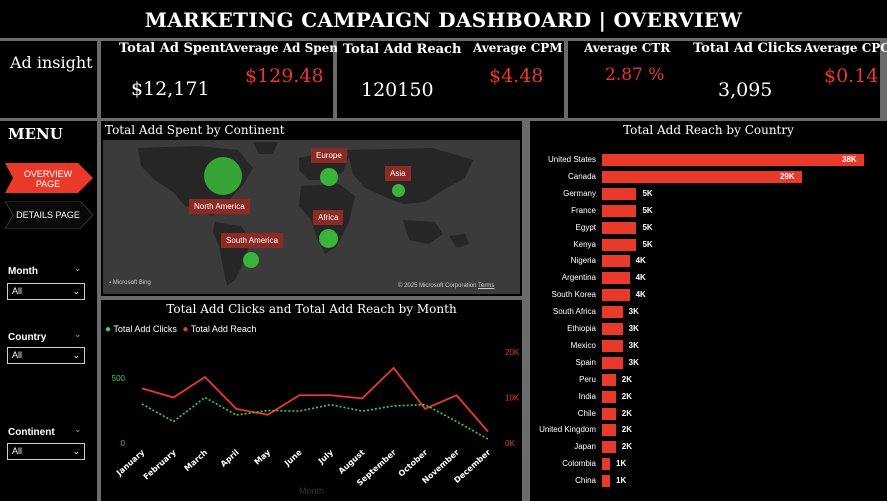 The image size is (887, 501). I want to click on bing-logo: ▪ Microsoft Bing, so click(130, 283).